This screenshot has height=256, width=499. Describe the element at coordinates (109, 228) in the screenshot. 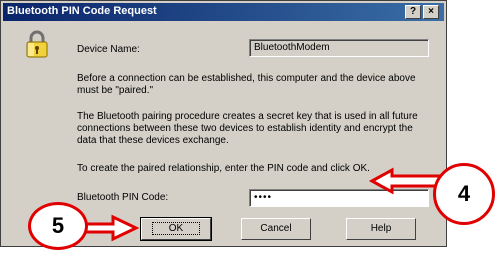

I see `arrow-right-icon` at that location.